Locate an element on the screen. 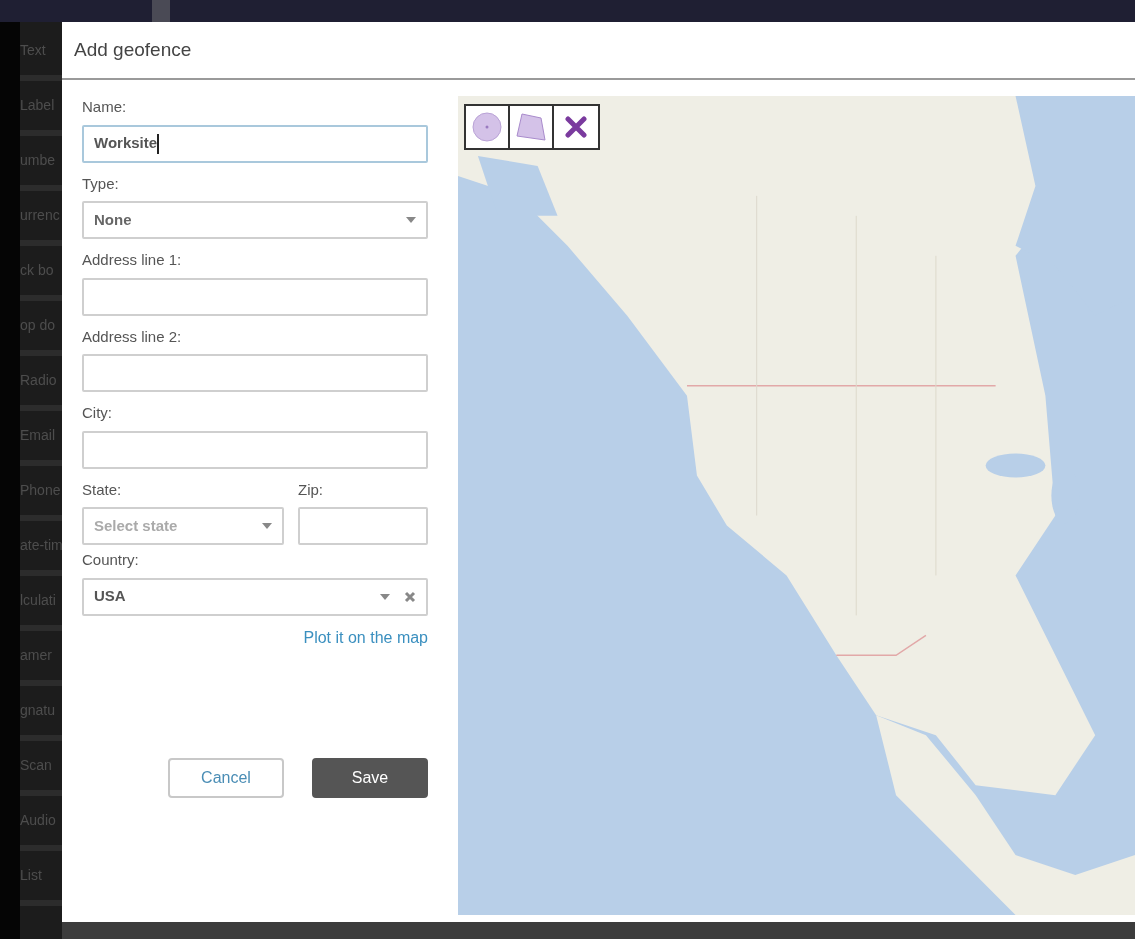 The height and width of the screenshot is (939, 1135). field-label: Zip: is located at coordinates (311, 489).